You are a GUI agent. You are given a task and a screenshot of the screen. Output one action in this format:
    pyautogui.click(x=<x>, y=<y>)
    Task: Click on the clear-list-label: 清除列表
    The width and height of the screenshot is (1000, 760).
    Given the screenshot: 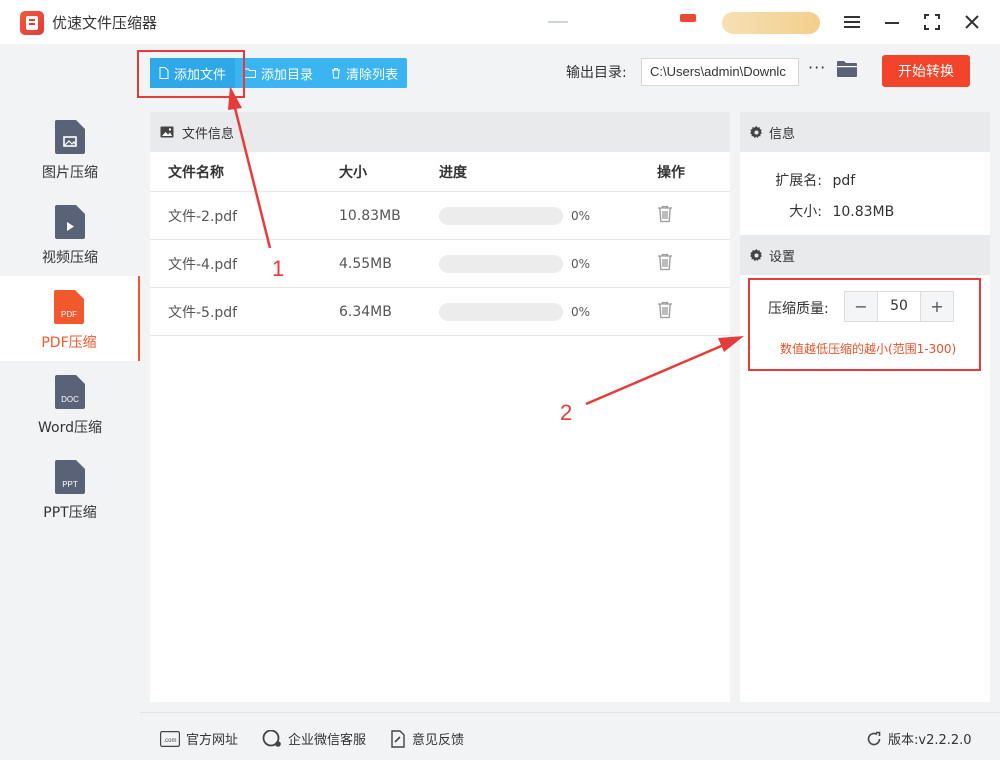 What is the action you would take?
    pyautogui.click(x=372, y=75)
    